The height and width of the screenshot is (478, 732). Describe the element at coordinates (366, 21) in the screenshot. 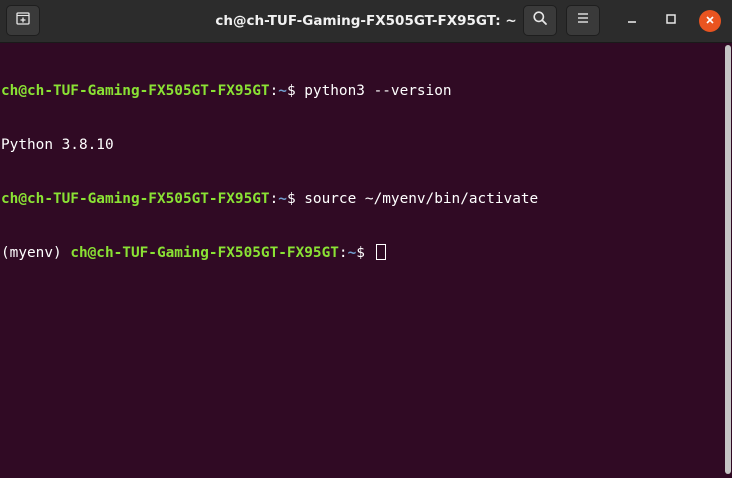

I see `header-bar: ch@ch-TUF-Gaming-FX505GT-FX95GT: ~` at that location.